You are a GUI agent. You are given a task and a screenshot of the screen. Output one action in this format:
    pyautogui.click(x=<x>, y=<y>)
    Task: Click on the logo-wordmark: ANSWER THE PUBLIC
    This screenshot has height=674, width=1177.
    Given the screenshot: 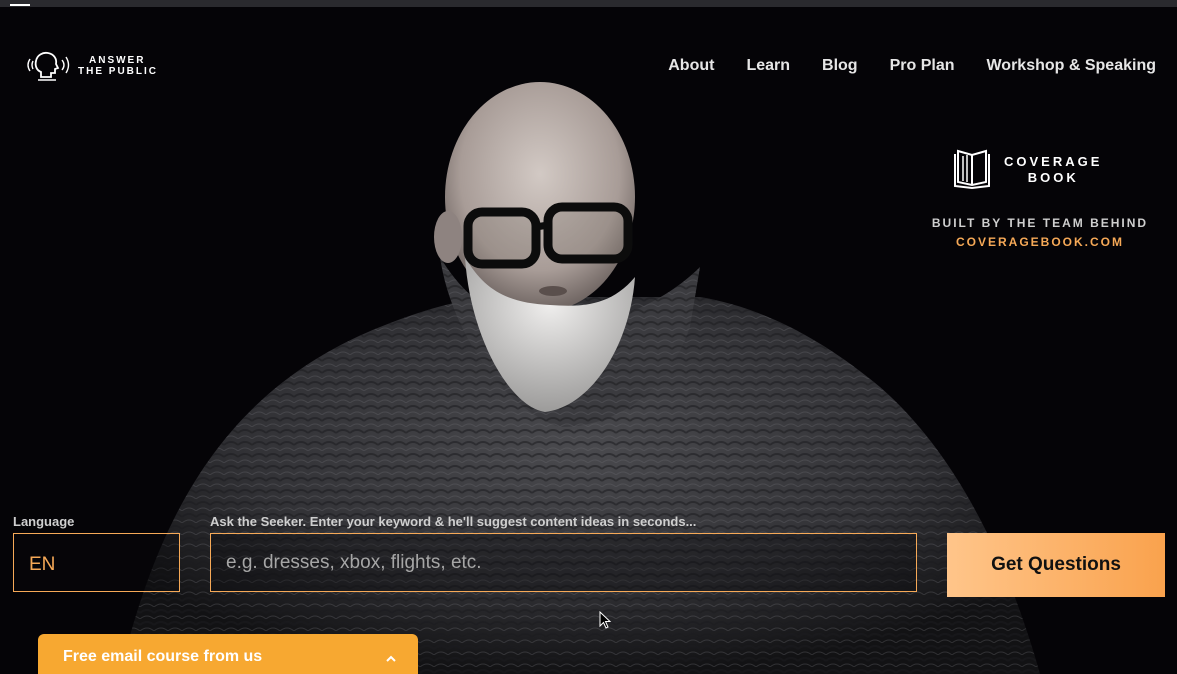 What is the action you would take?
    pyautogui.click(x=118, y=66)
    